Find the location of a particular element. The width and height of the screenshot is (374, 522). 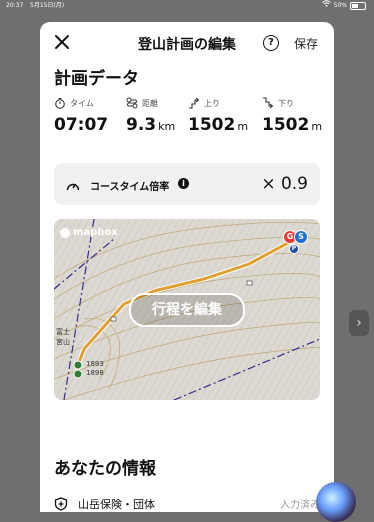

stat-label: 距離 is located at coordinates (150, 103).